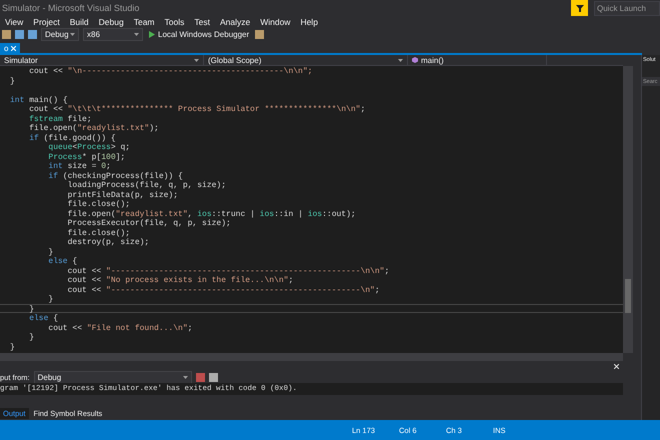 The image size is (660, 440). Describe the element at coordinates (115, 175) in the screenshot. I see `code-line: if (checkingProcess(file)) {` at that location.